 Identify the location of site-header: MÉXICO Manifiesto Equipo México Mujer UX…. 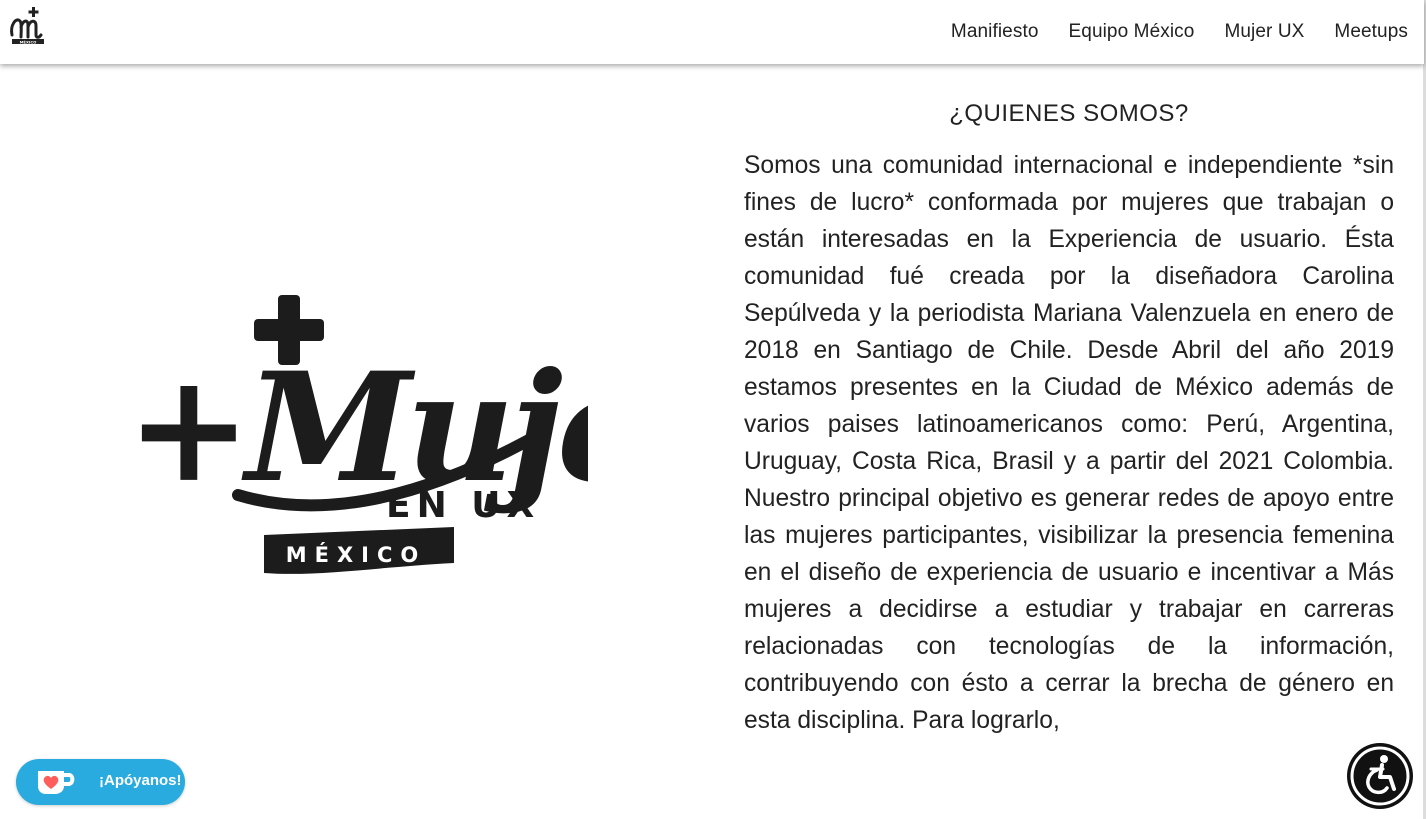
(712, 32).